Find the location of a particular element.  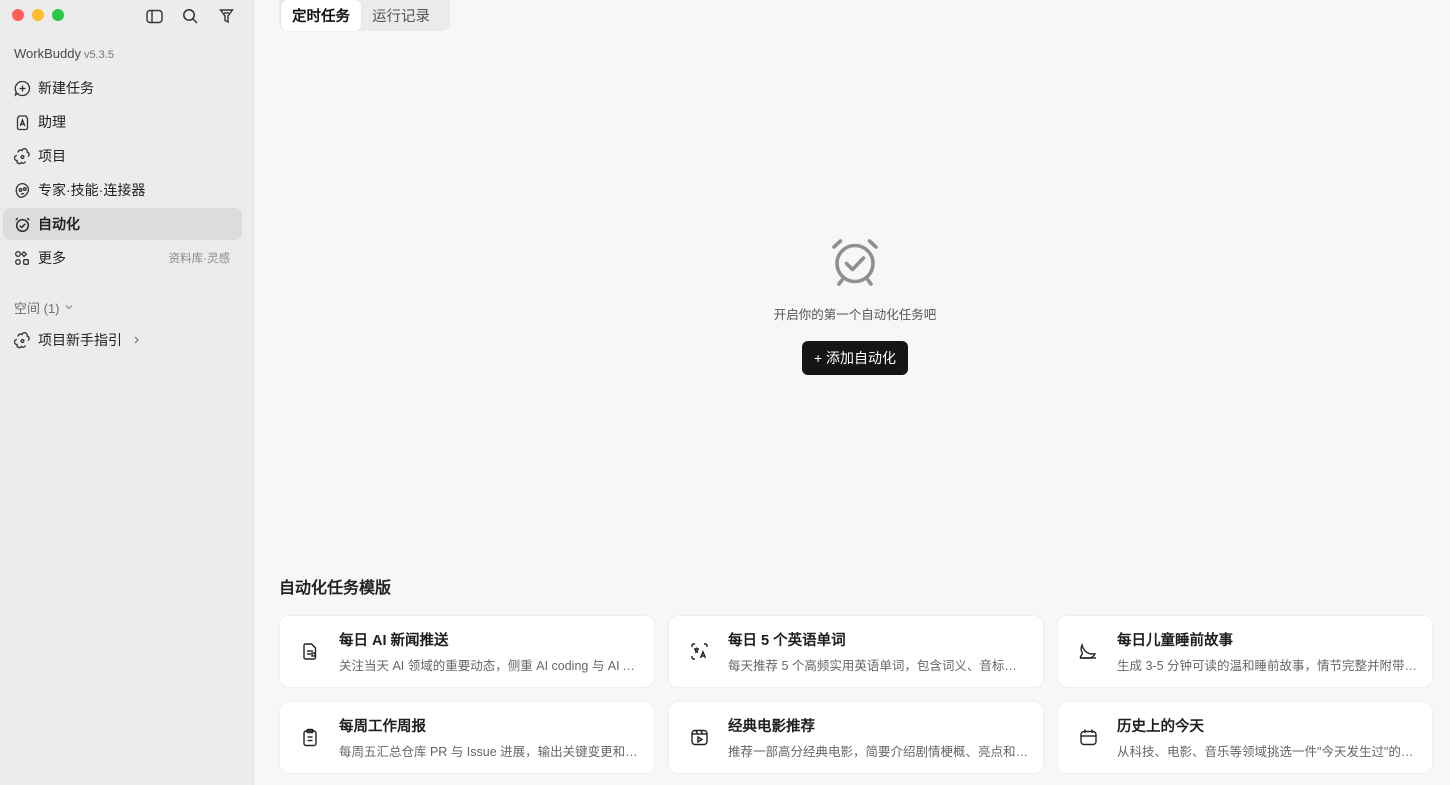

news-icon is located at coordinates (310, 652).